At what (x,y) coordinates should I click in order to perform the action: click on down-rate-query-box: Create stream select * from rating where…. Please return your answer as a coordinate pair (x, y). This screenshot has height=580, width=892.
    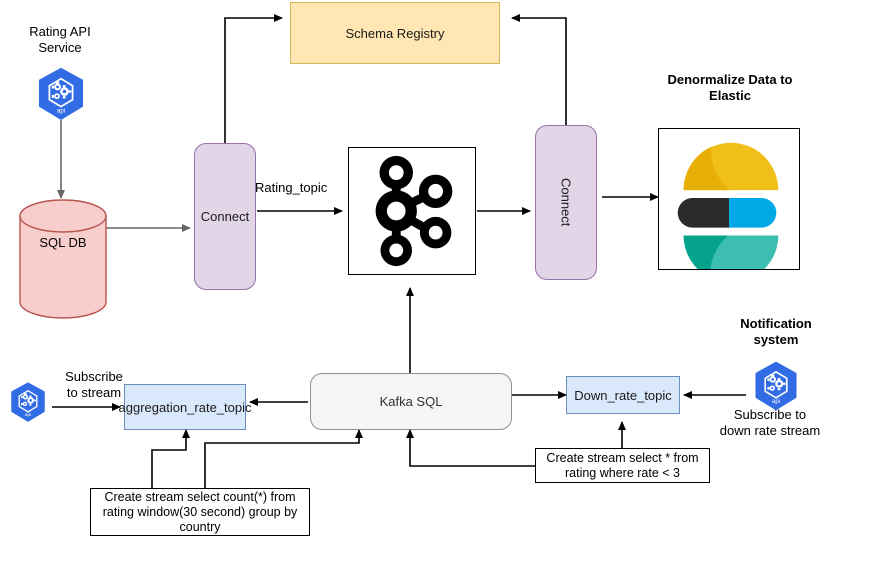
    Looking at the image, I should click on (622, 465).